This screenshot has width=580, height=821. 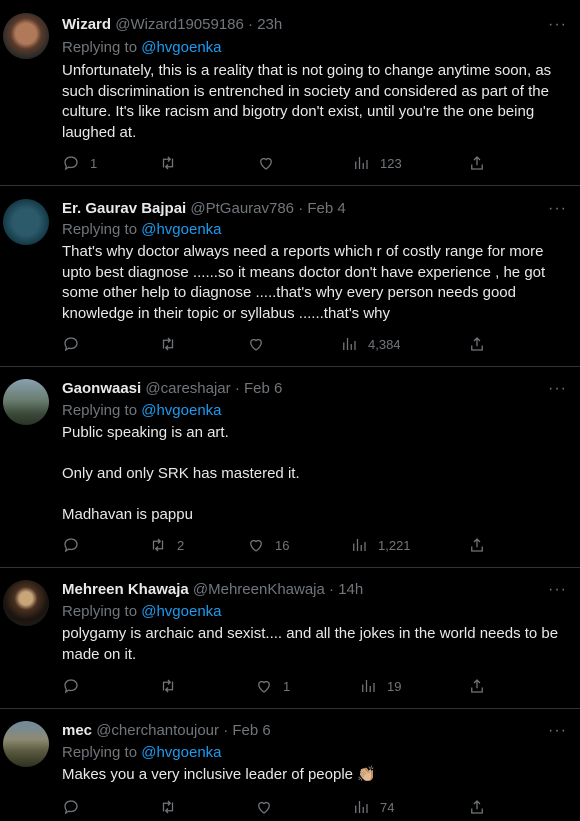 I want to click on author-handle: @cherchantoujour, so click(x=157, y=730).